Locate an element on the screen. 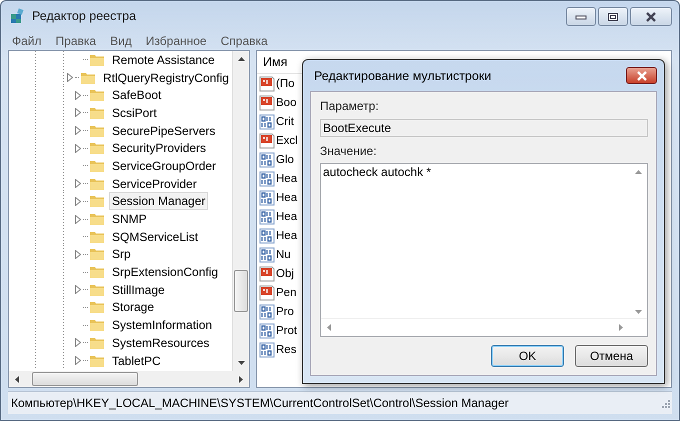  tree-item: RtlQueryRegistryConfig is located at coordinates (166, 77).